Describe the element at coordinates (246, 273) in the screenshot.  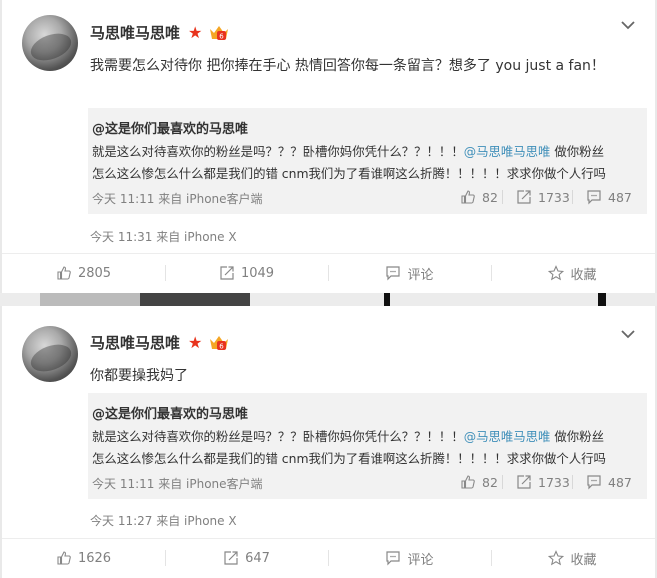
I see `repost-button: 1049` at that location.